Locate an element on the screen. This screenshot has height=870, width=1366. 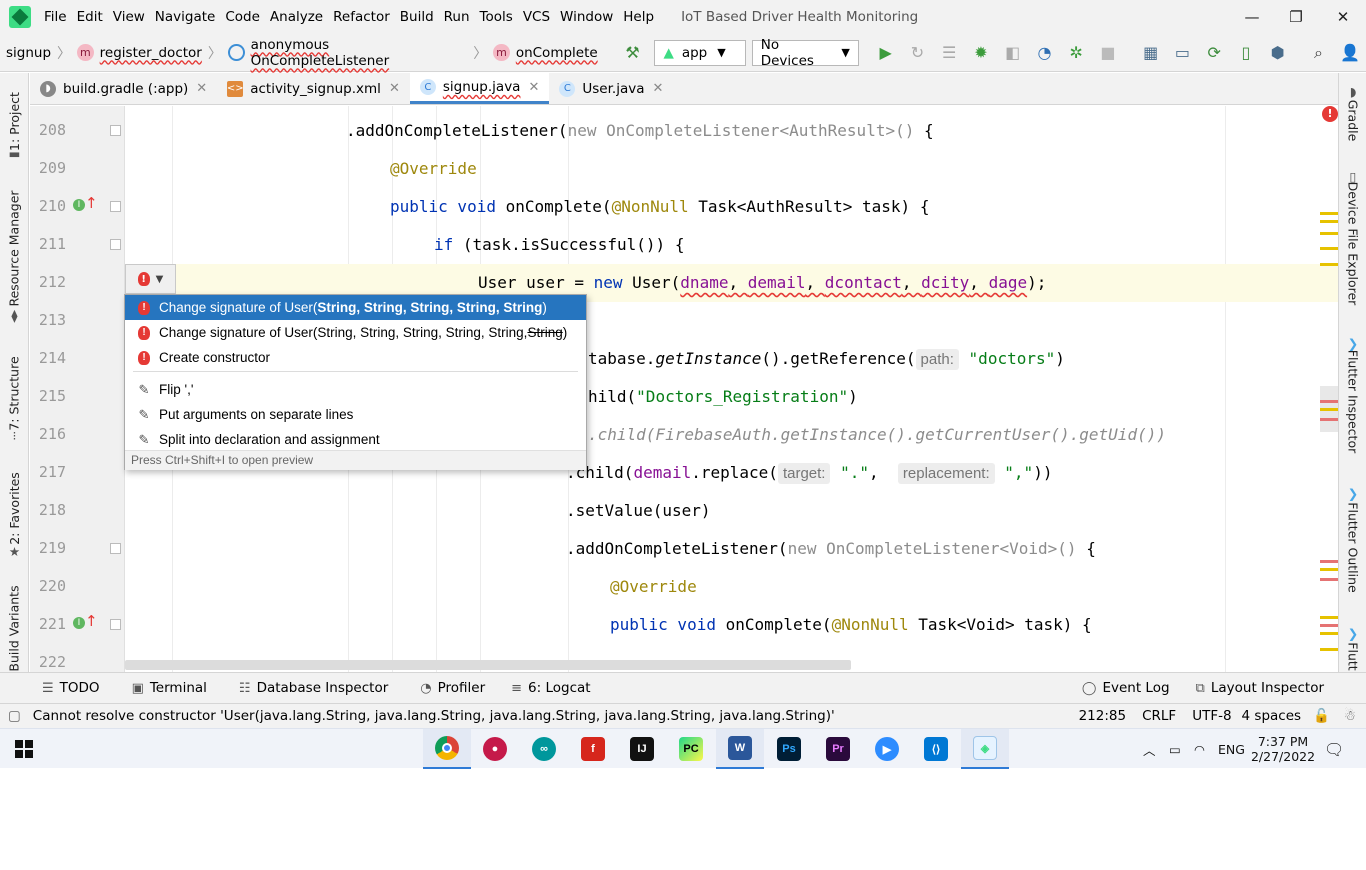
sdk-manager-icon: ▯ is located at coordinates (1246, 53).